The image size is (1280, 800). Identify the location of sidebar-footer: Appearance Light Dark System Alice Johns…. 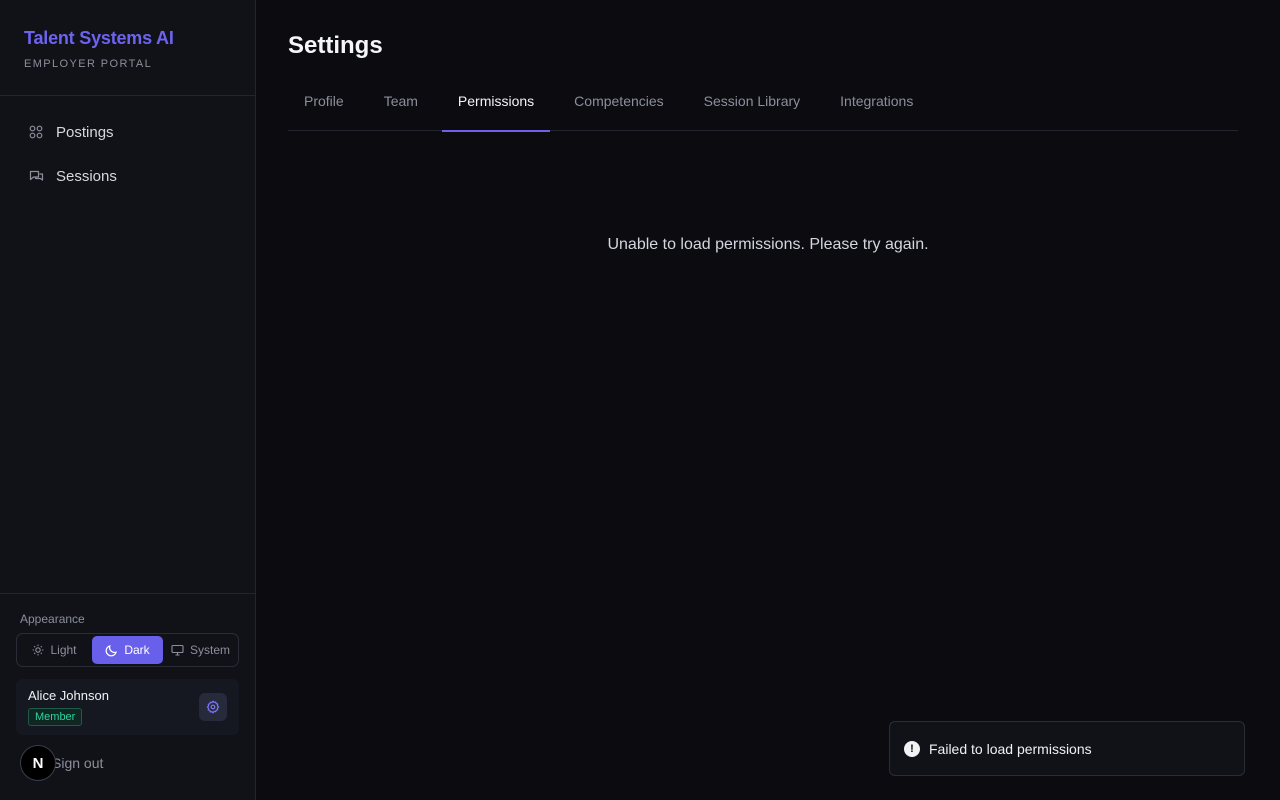
(127, 696).